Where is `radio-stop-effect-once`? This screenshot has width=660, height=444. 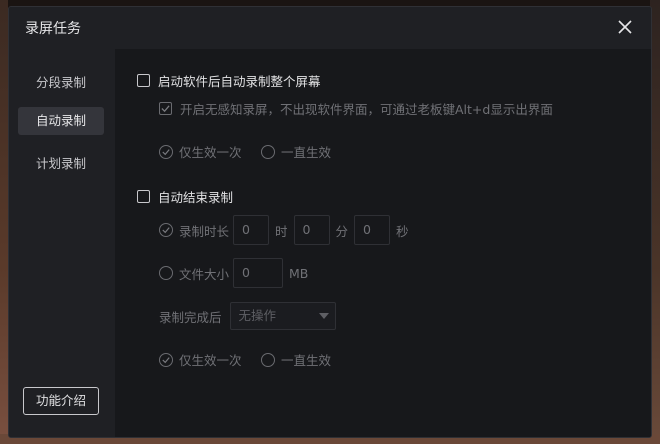
radio-stop-effect-once is located at coordinates (166, 359).